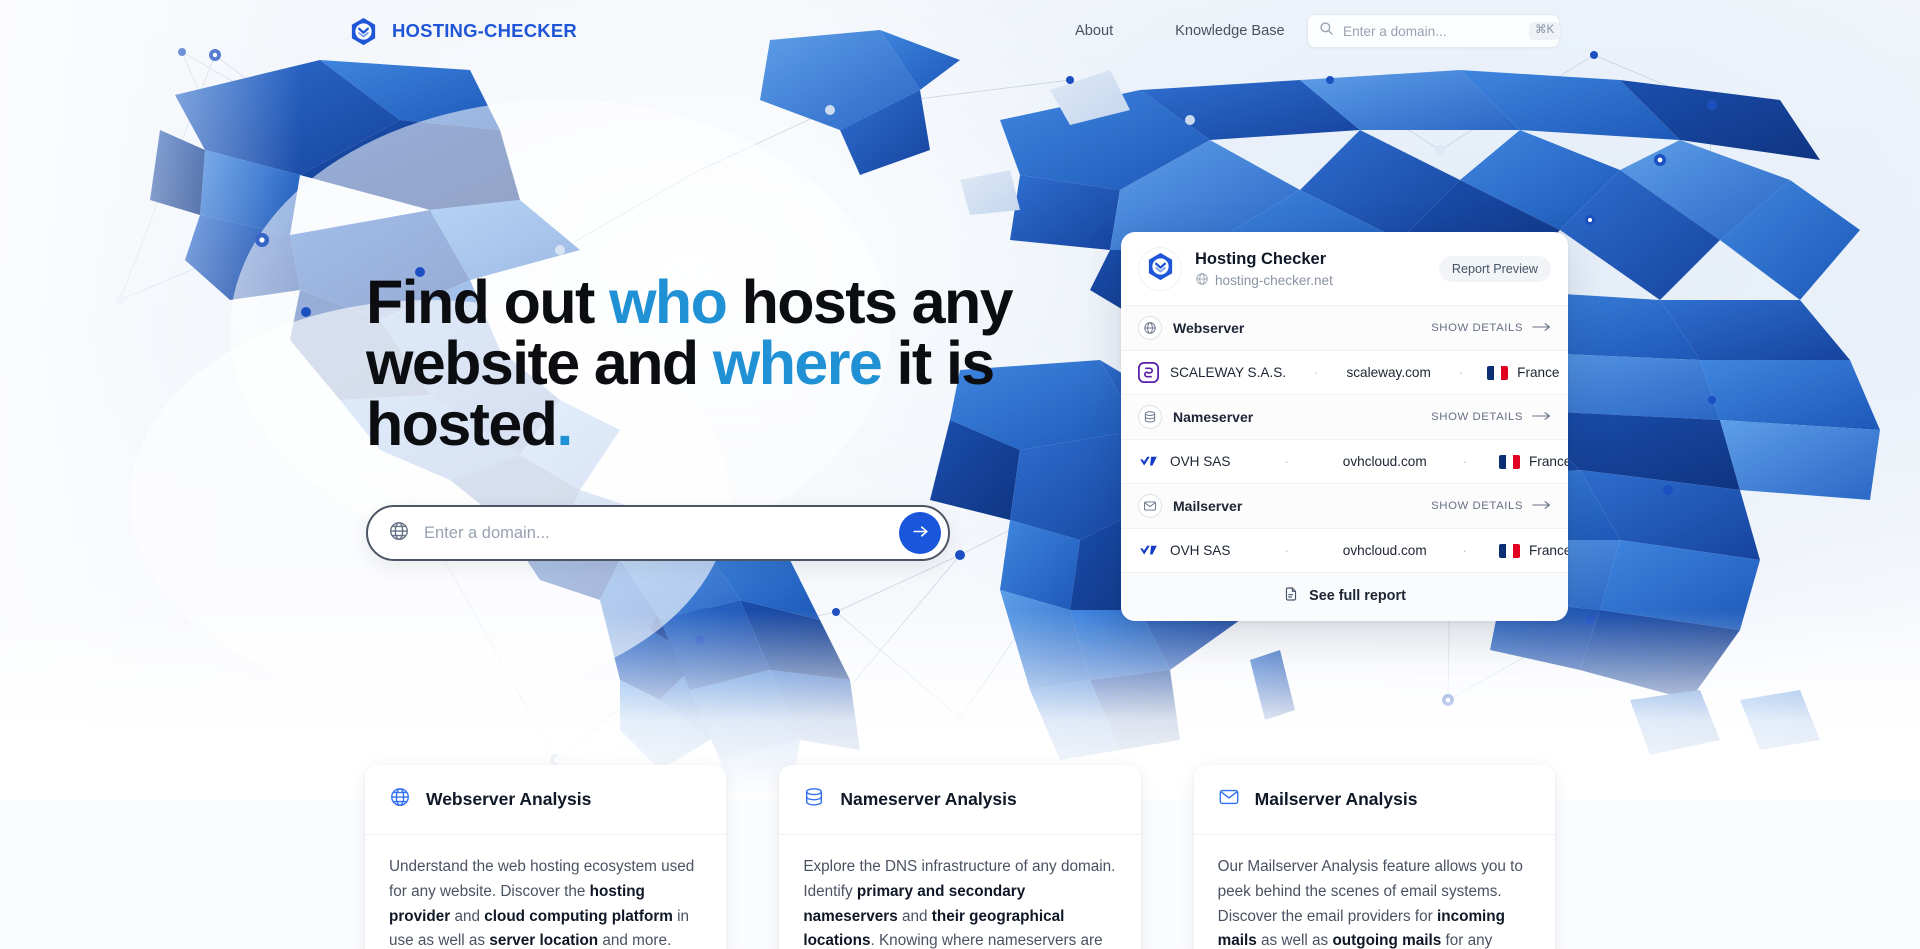  I want to click on provider-domain-nameserver: ovhcloud.com, so click(1384, 461).